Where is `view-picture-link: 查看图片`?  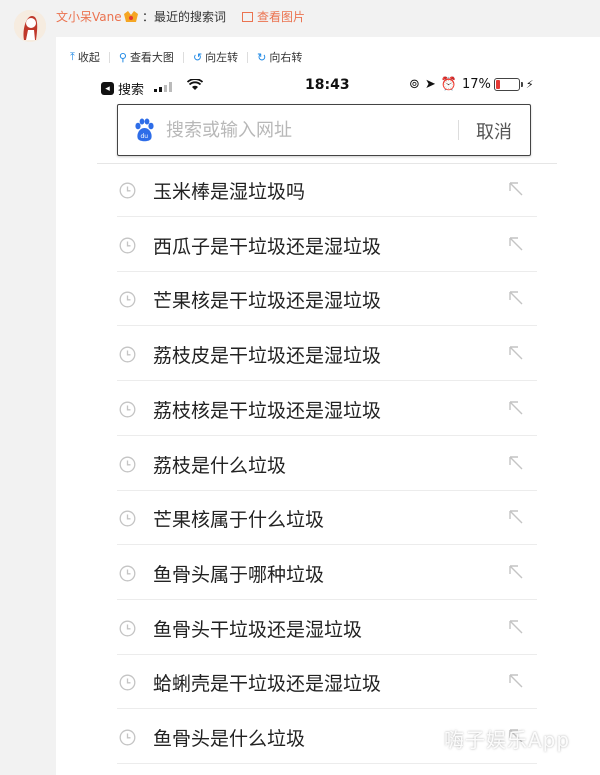
view-picture-link: 查看图片 is located at coordinates (273, 16).